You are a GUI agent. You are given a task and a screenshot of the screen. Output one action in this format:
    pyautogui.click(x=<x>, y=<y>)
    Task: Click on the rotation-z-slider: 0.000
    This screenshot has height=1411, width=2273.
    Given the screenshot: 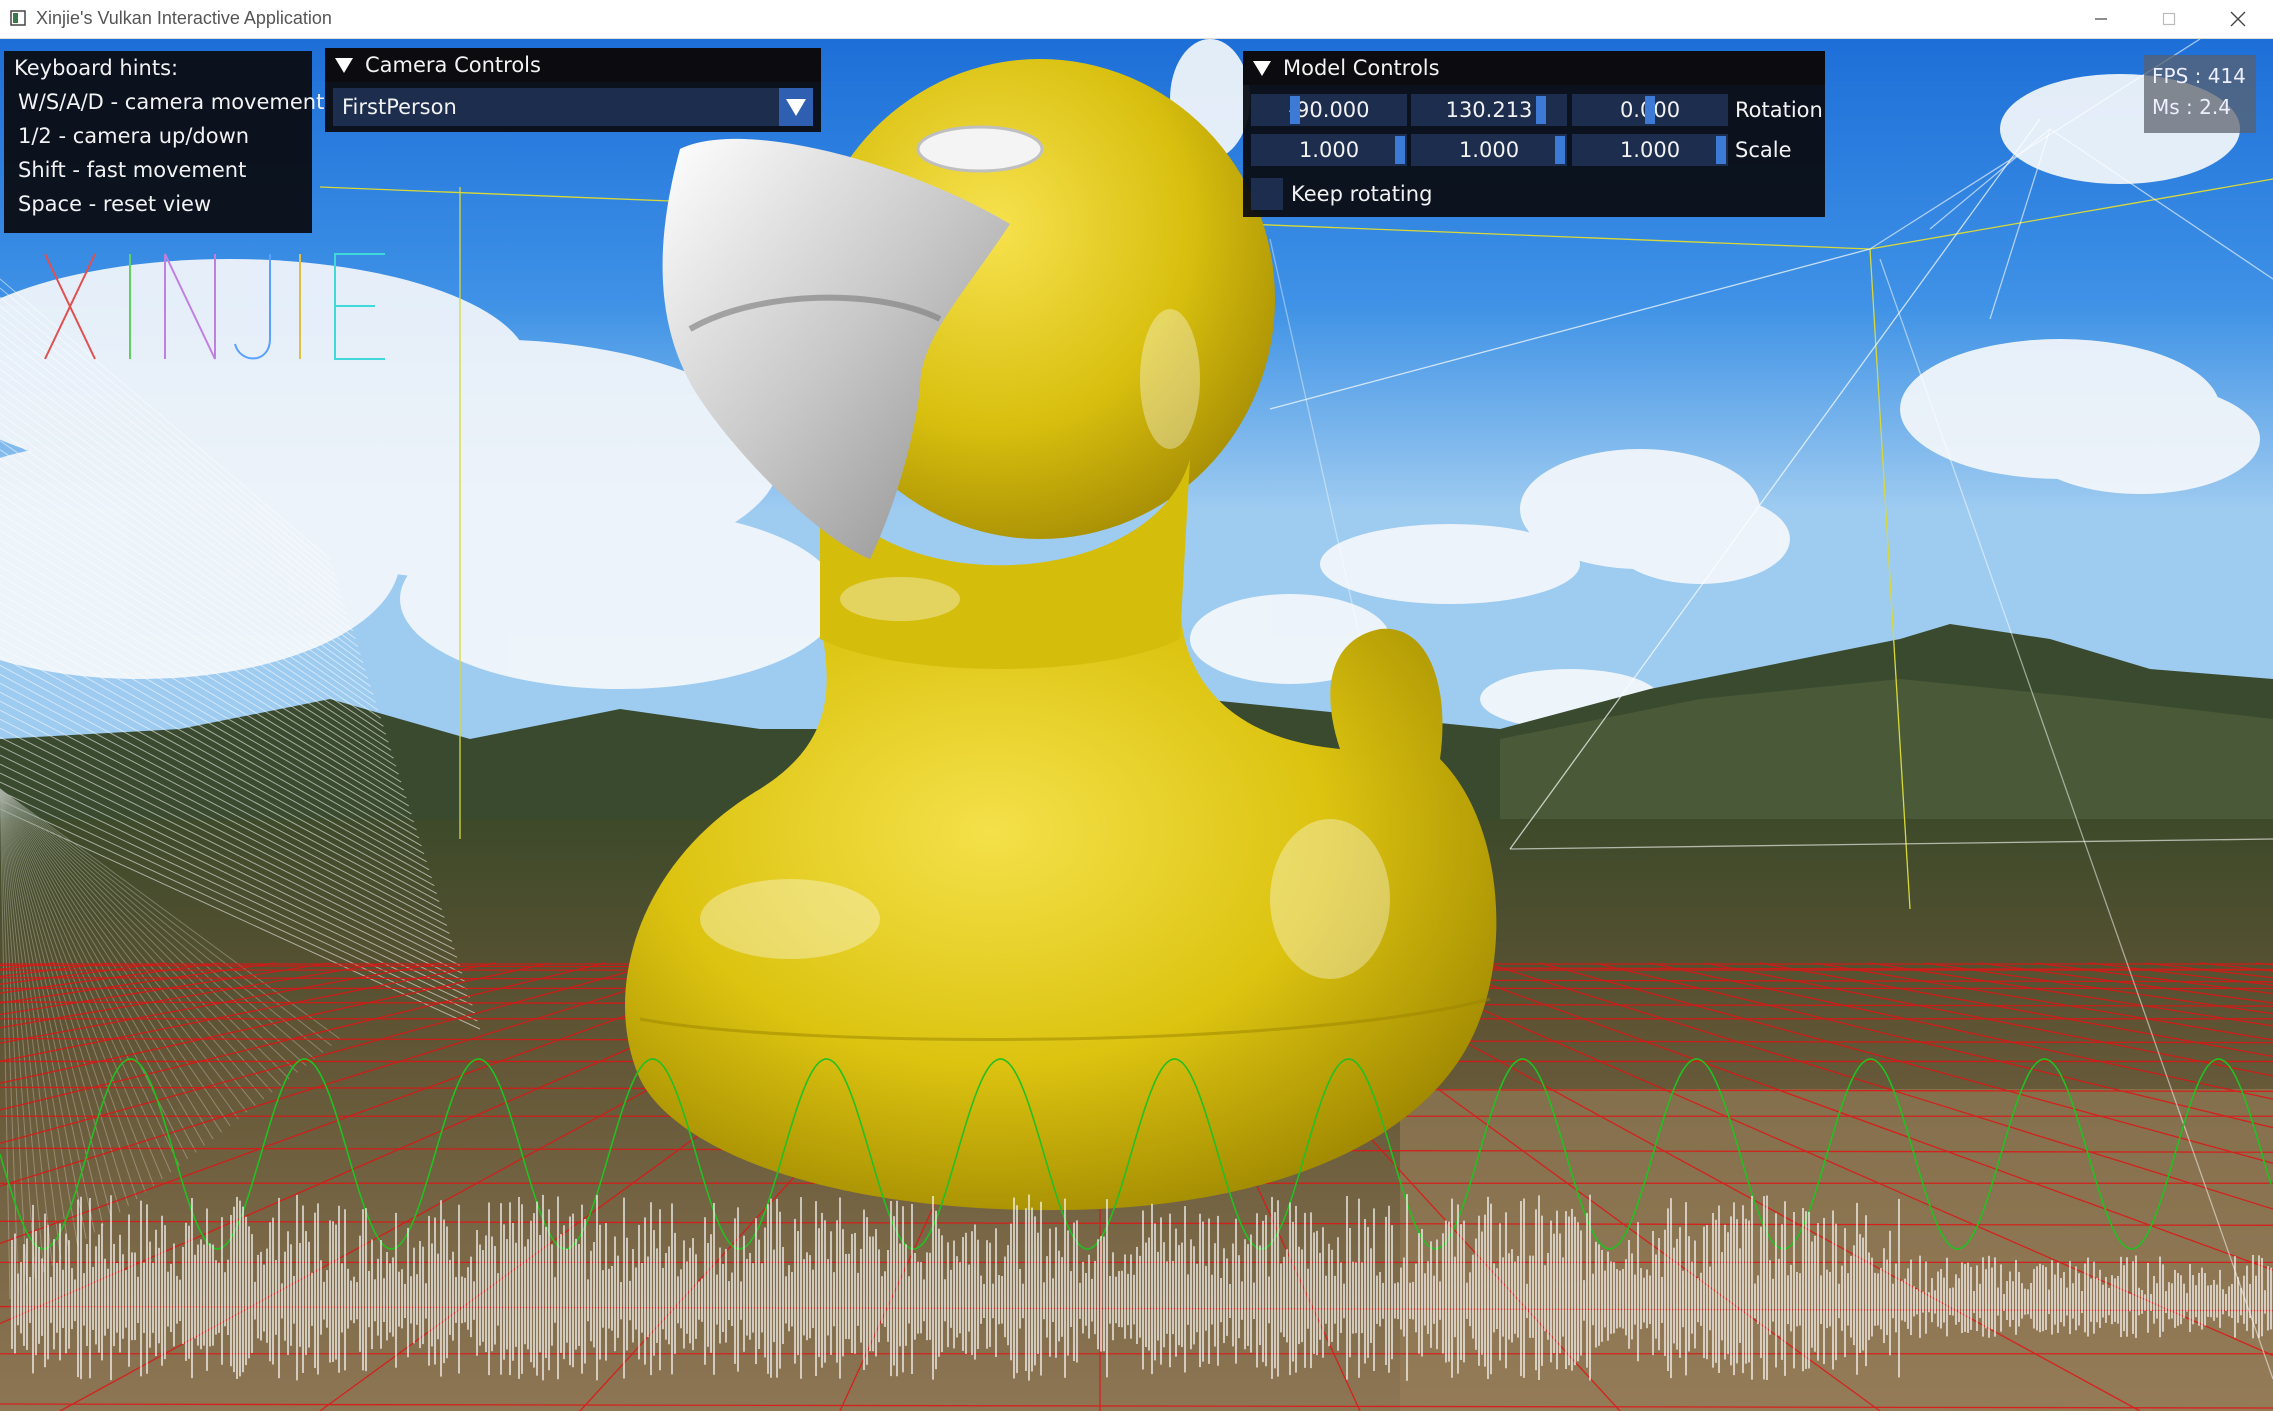 What is the action you would take?
    pyautogui.click(x=1650, y=110)
    